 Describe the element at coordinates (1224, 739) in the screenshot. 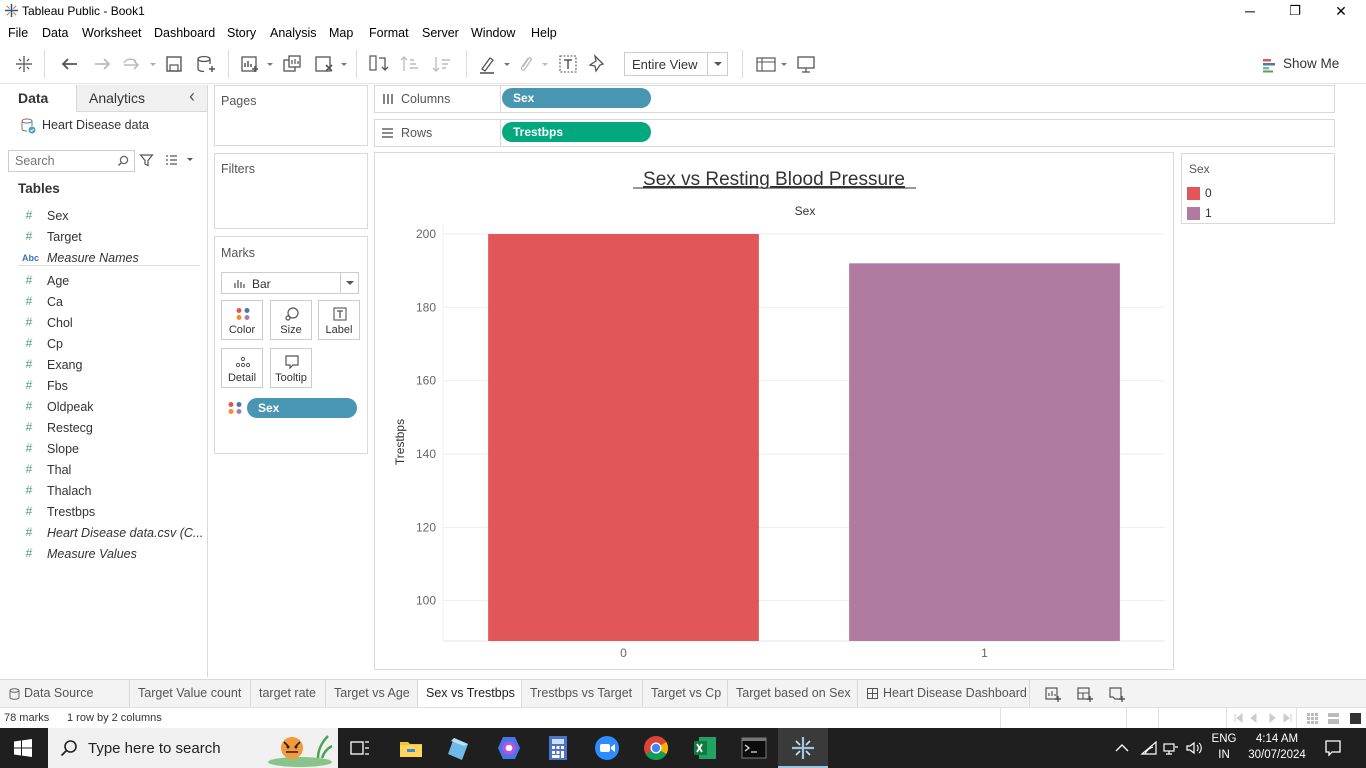

I see `language-top: ENG` at that location.